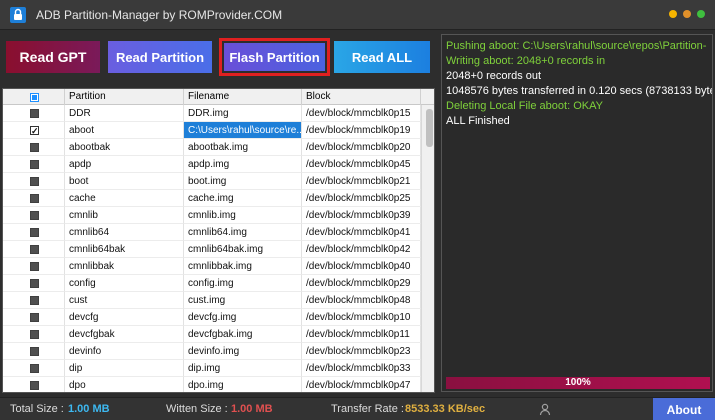 This screenshot has height=420, width=715. I want to click on table-row: devcfg devcfg.img/dev/block/mmcblk0p10, so click(212, 317).